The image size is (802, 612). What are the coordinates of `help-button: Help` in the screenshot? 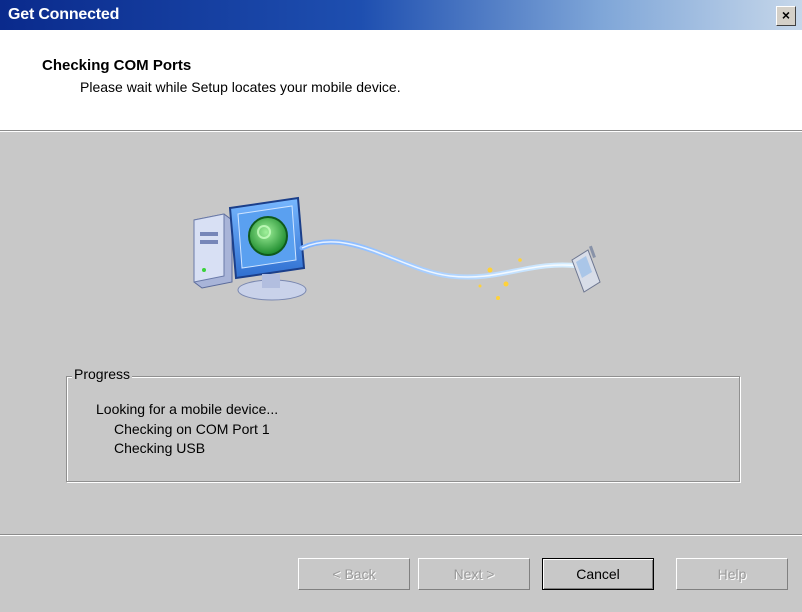 It's located at (732, 574).